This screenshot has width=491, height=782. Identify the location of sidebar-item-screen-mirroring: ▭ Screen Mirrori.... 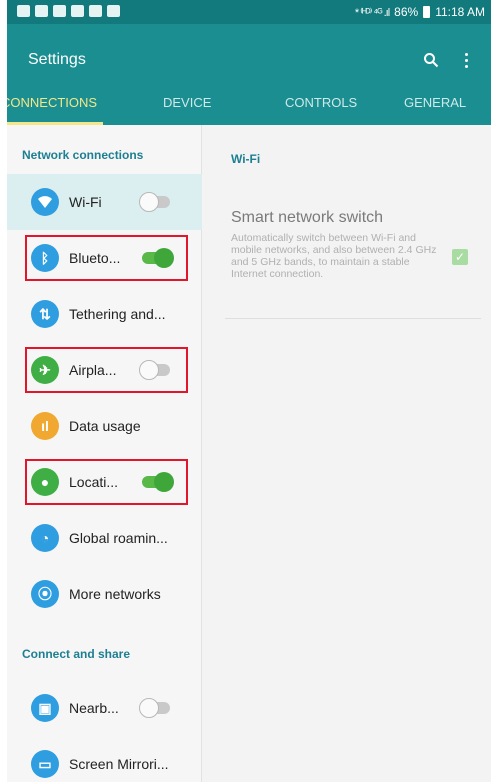
(104, 759).